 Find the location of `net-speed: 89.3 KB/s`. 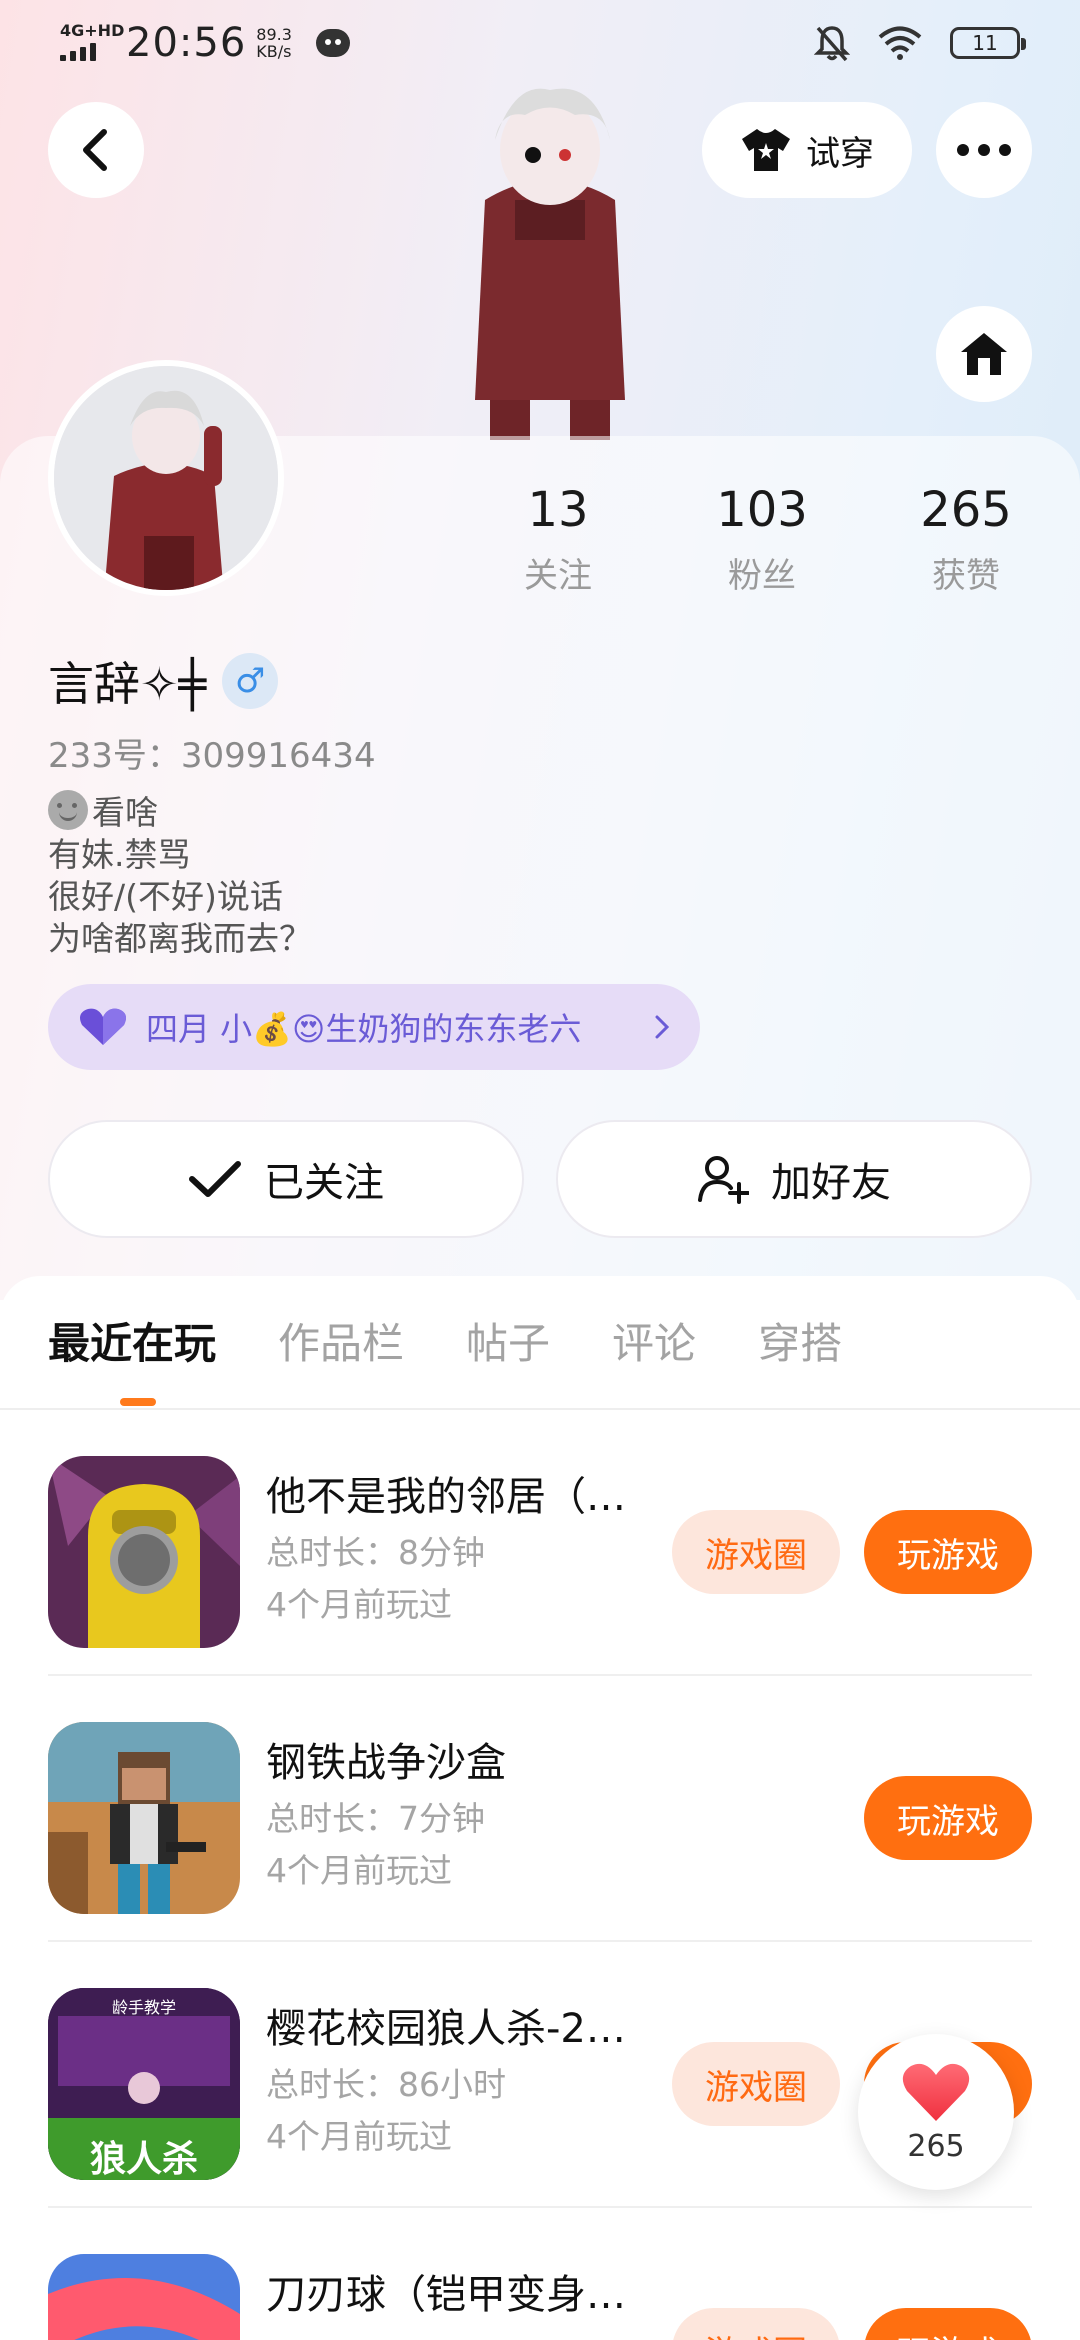

net-speed: 89.3 KB/s is located at coordinates (281, 43).